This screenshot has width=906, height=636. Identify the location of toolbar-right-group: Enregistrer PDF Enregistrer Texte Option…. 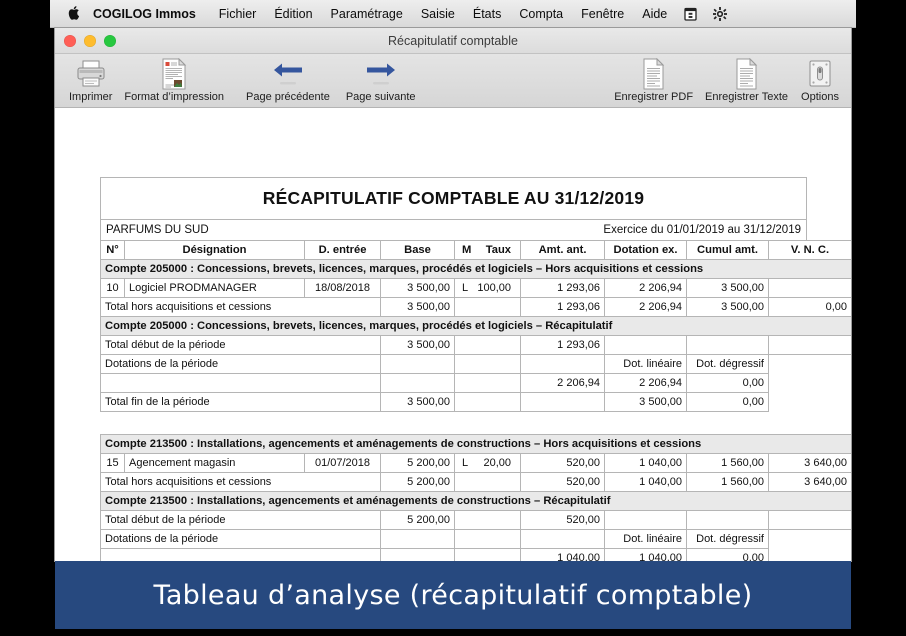
(727, 78).